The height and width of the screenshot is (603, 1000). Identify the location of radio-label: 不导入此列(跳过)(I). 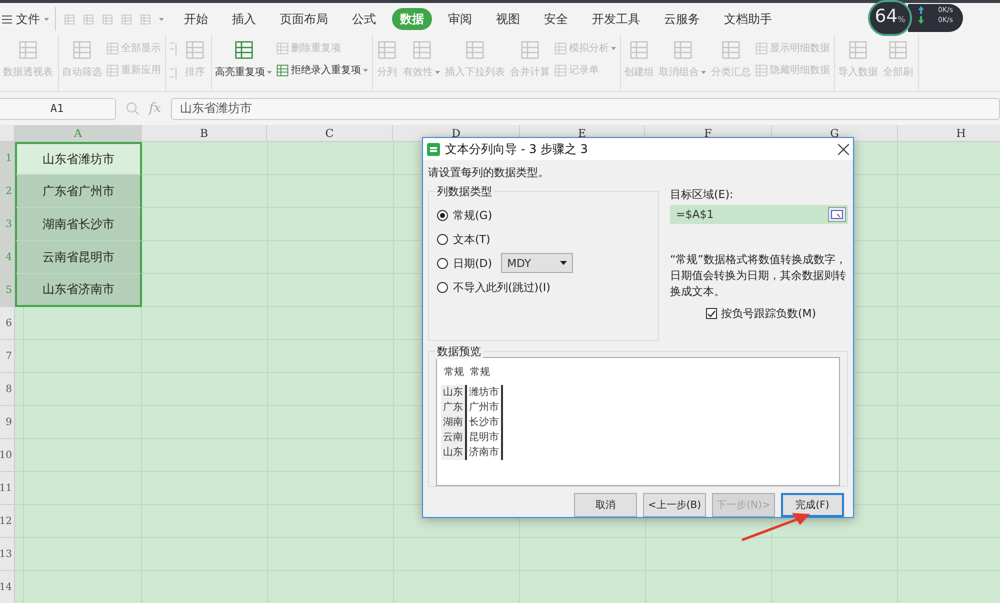
(501, 287).